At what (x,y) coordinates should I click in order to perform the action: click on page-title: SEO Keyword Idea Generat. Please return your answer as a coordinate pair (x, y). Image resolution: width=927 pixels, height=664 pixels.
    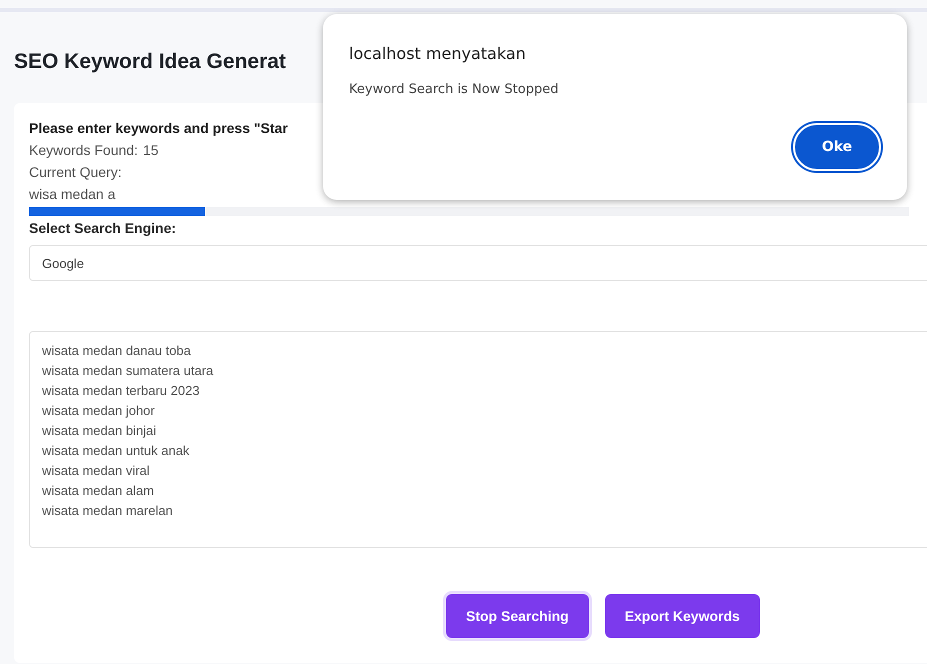
    Looking at the image, I should click on (150, 62).